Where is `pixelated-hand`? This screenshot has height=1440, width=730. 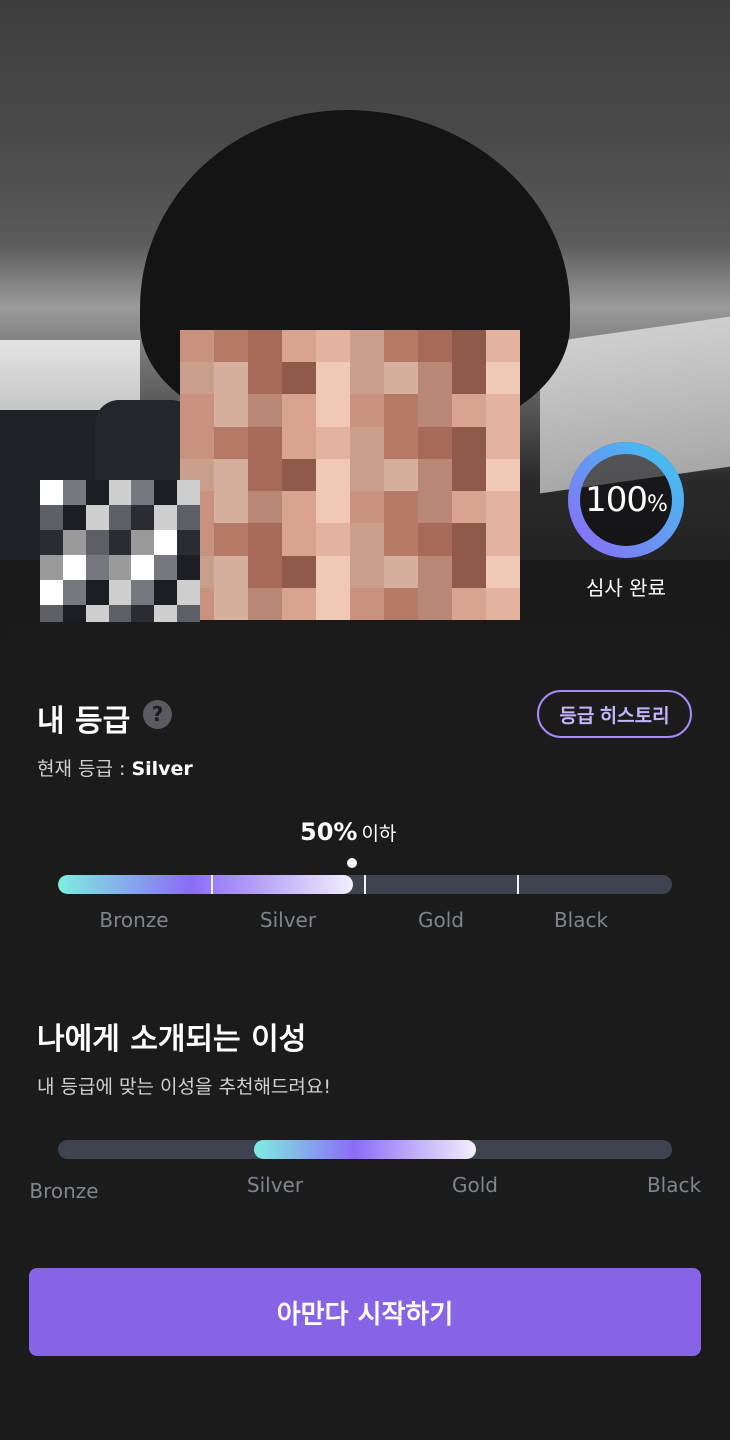
pixelated-hand is located at coordinates (120, 555).